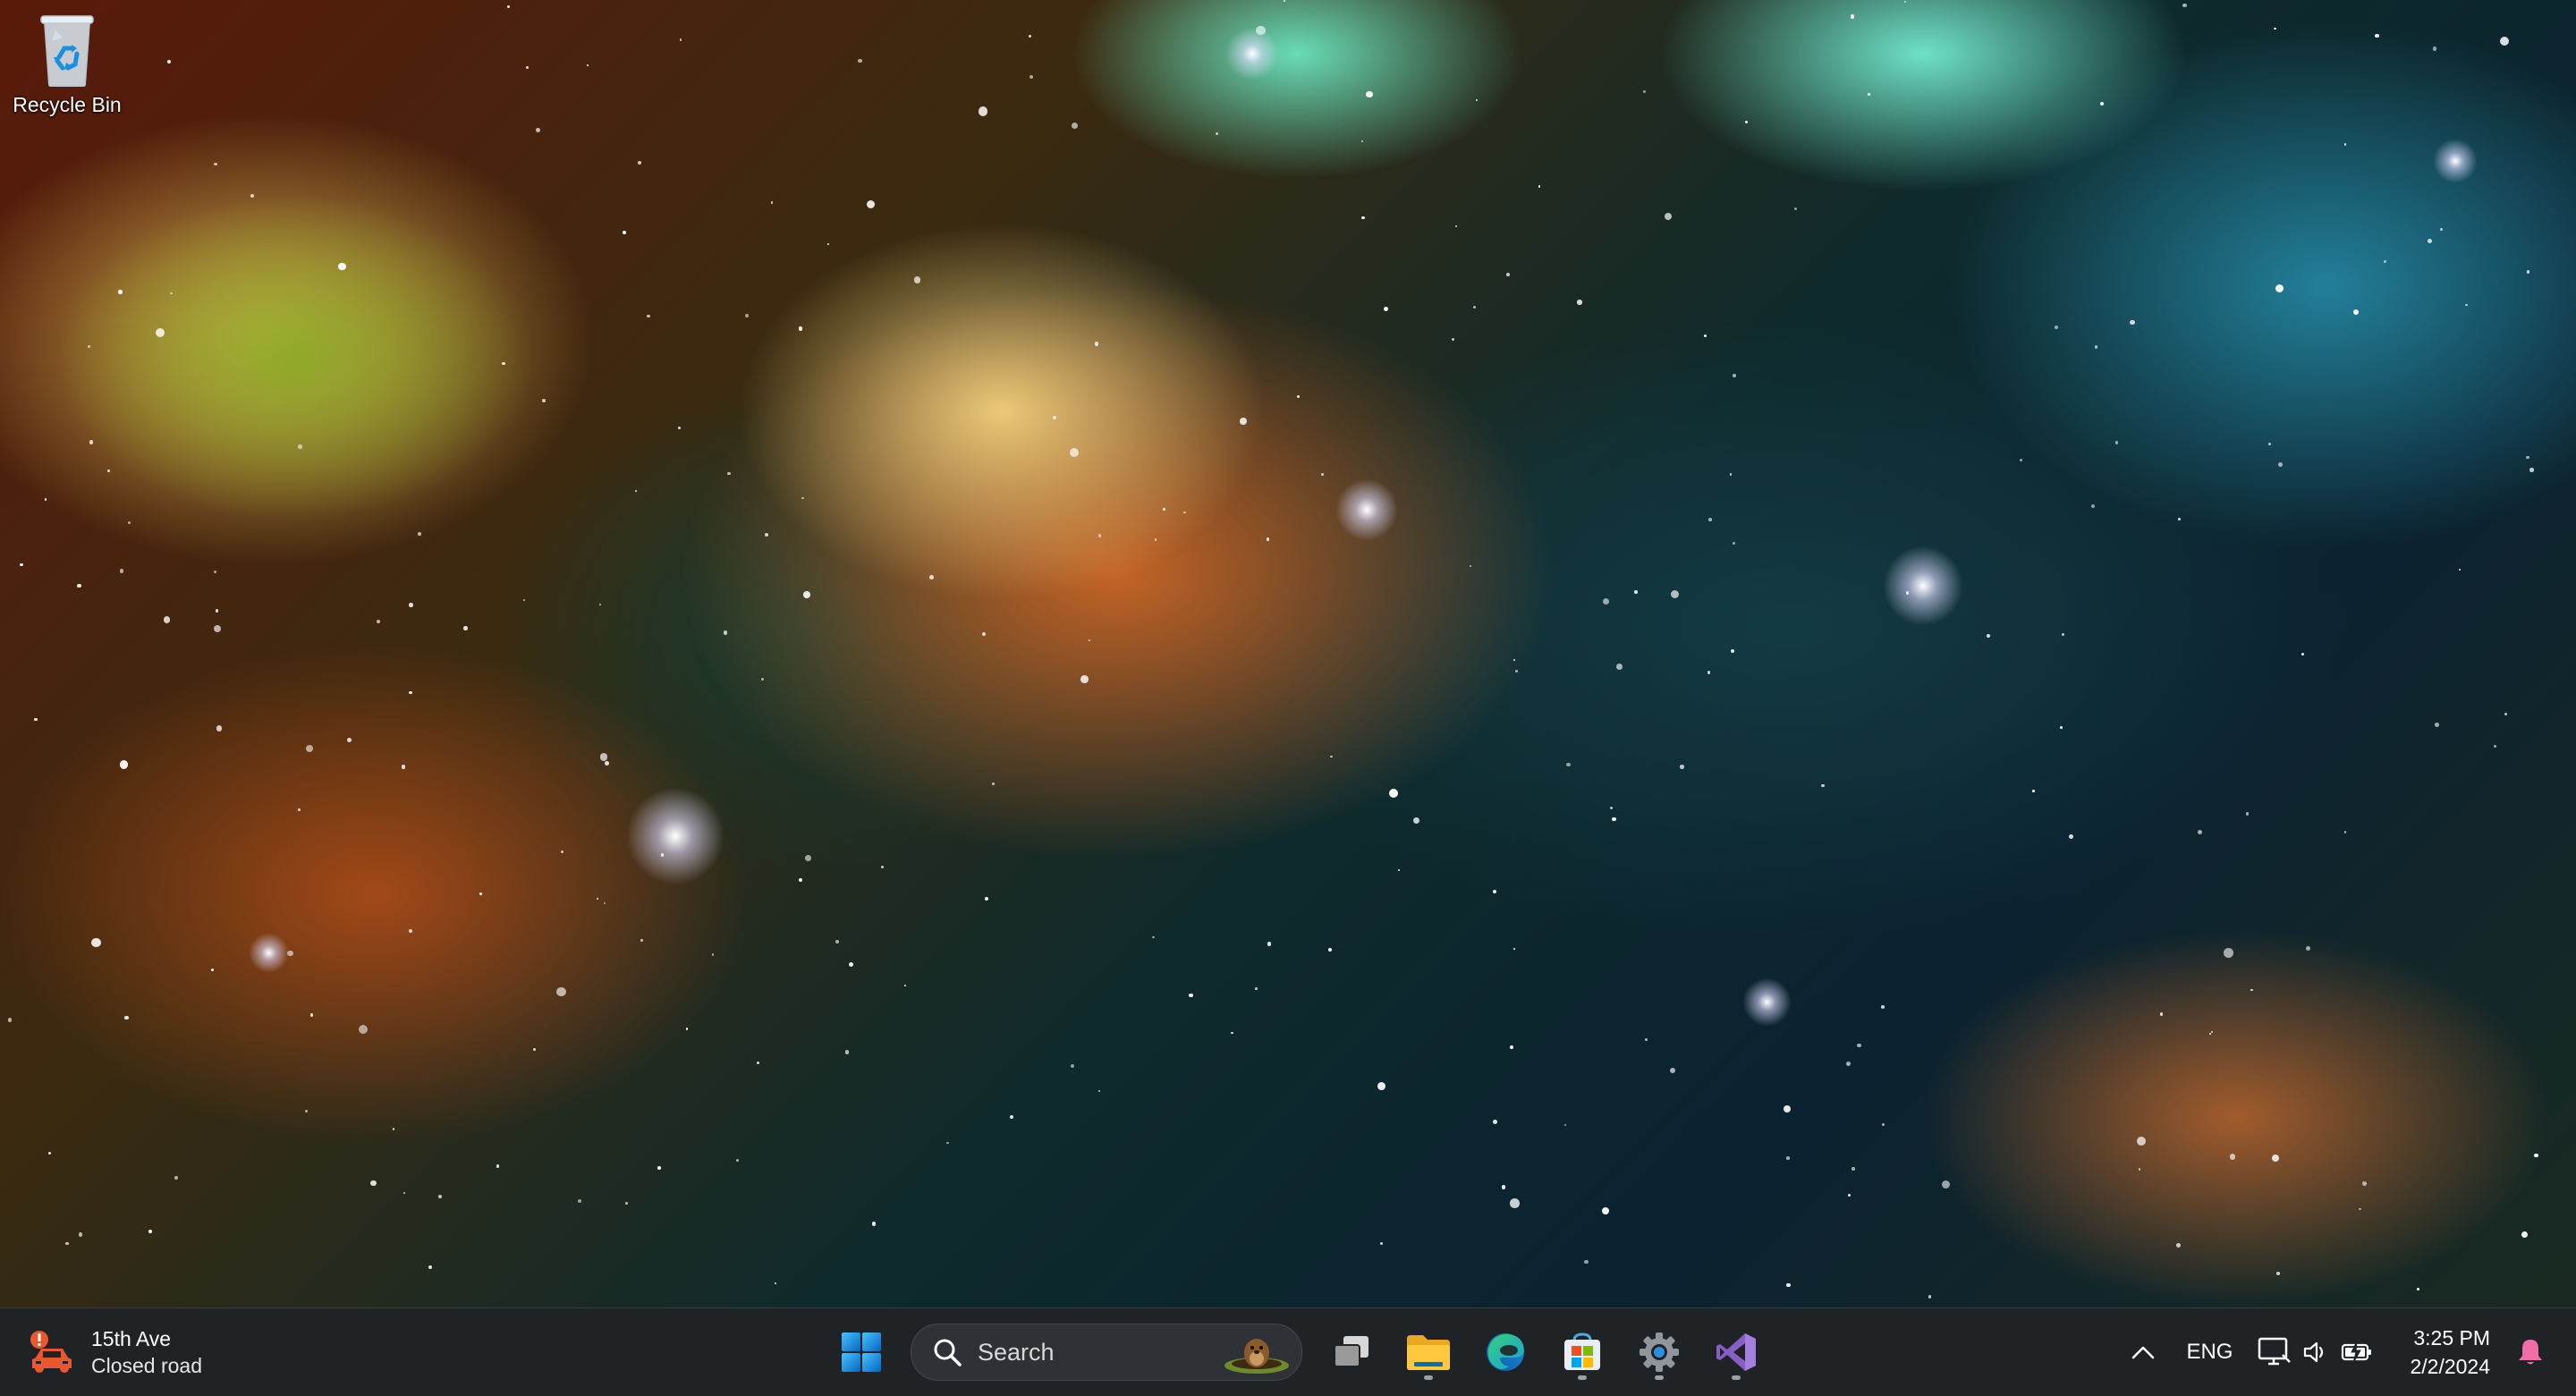 This screenshot has width=2576, height=1396. What do you see at coordinates (1351, 1352) in the screenshot?
I see `task-view-button` at bounding box center [1351, 1352].